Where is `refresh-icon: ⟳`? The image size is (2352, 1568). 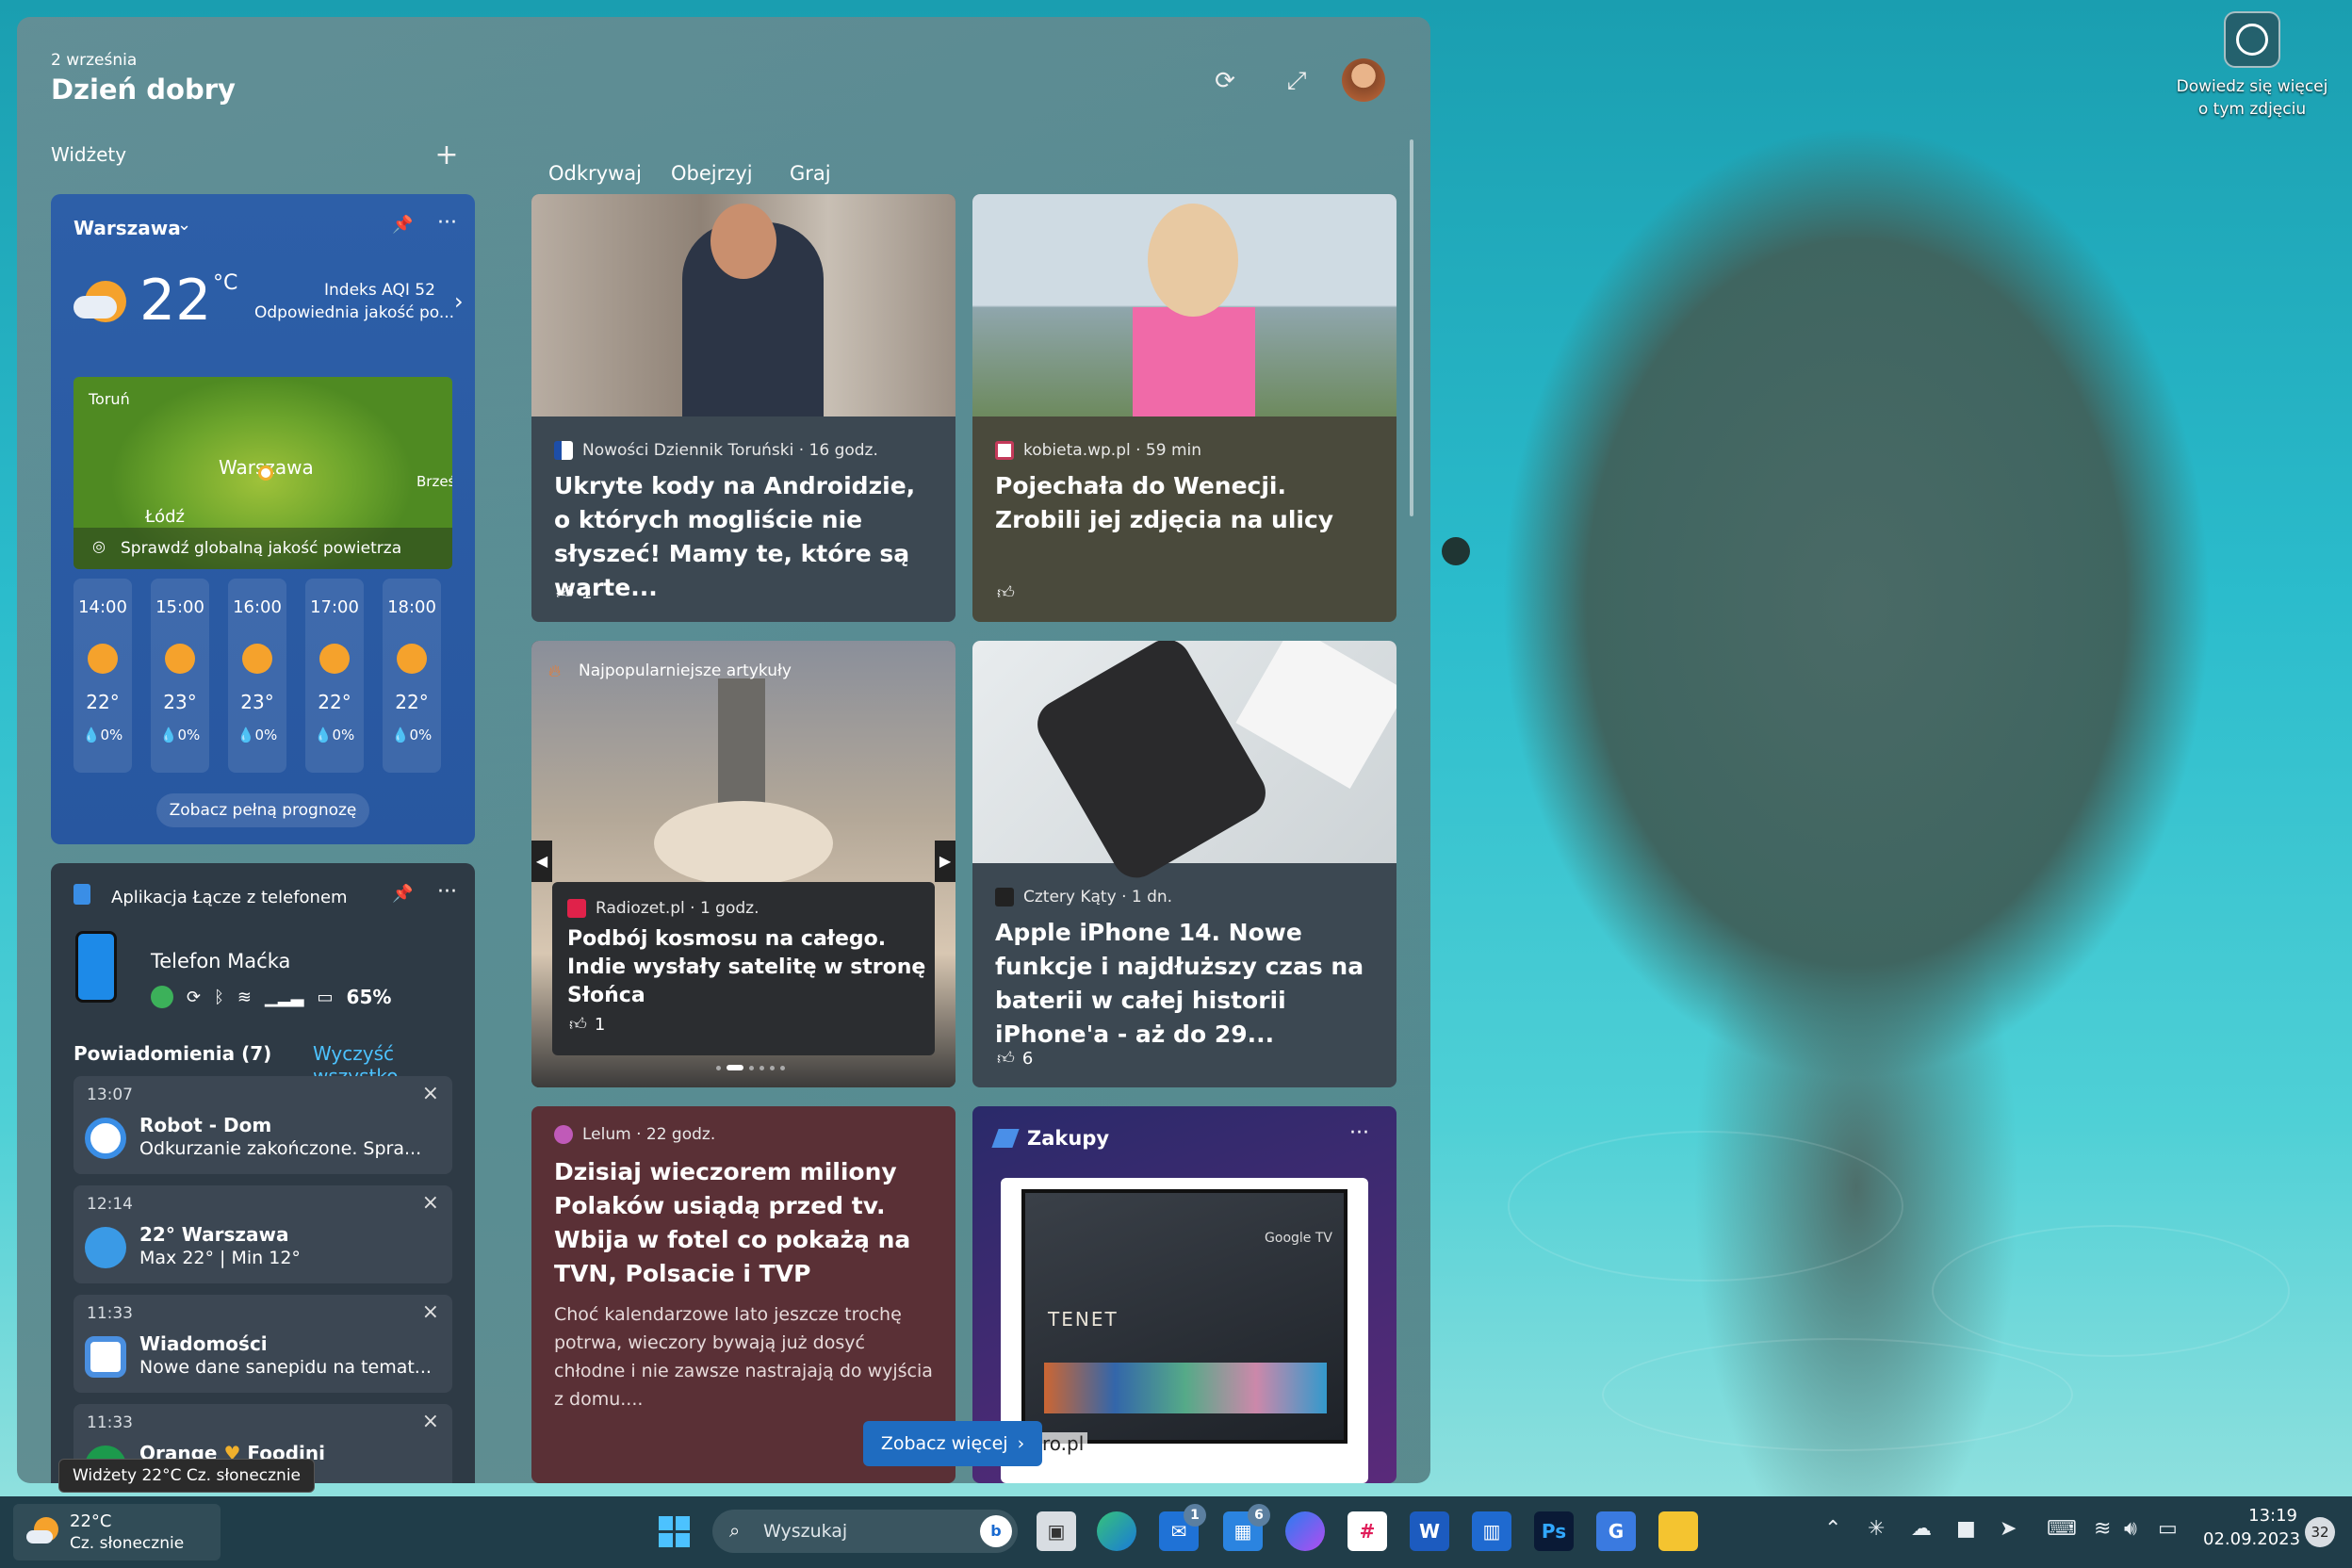
refresh-icon: ⟳ is located at coordinates (1225, 81).